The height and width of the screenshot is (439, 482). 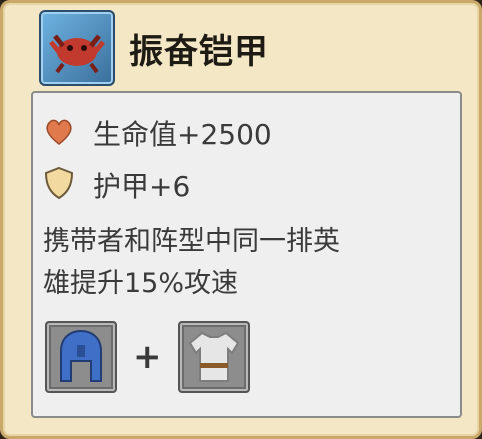 What do you see at coordinates (182, 134) in the screenshot?
I see `stat-hp-text: 生命值+2500` at bounding box center [182, 134].